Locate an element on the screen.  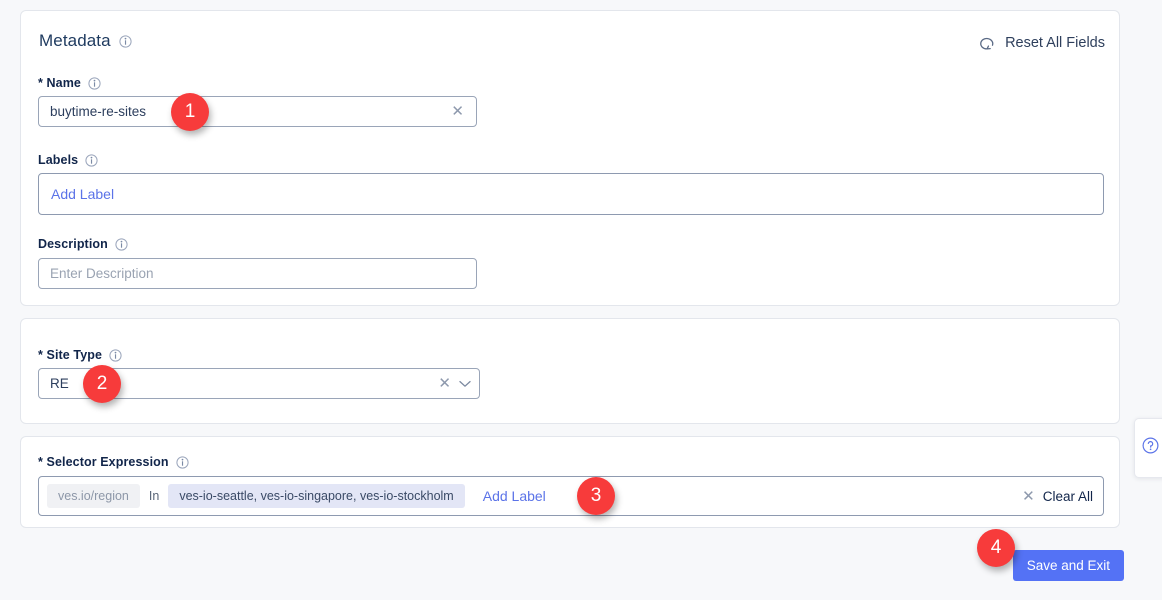
name-field-label: * Name is located at coordinates (69, 83).